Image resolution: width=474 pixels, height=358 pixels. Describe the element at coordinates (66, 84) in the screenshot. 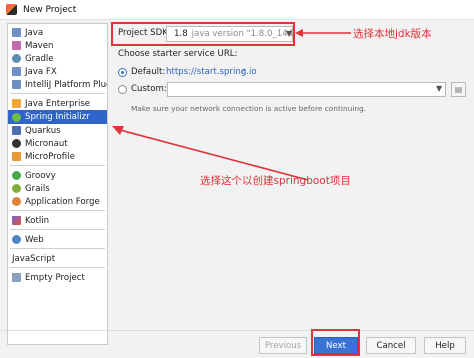

I see `sidebar-item-label: IntelliJ Platform Plugin` at that location.